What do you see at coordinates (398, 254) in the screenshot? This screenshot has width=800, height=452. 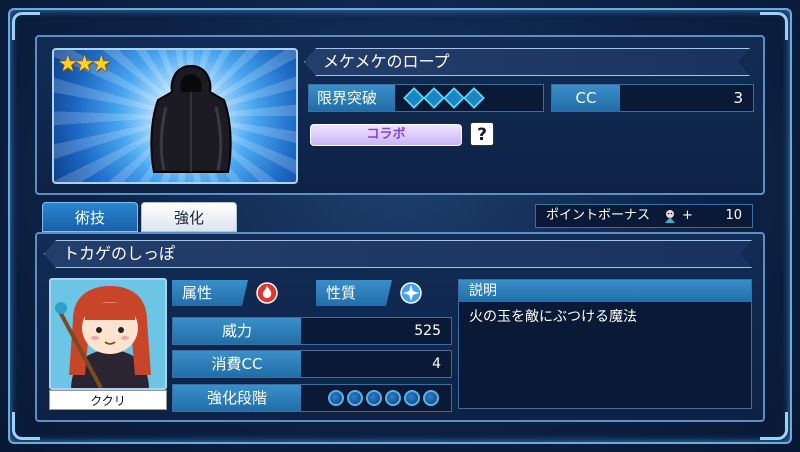 I see `skill-name: トカゲのしっぽ` at bounding box center [398, 254].